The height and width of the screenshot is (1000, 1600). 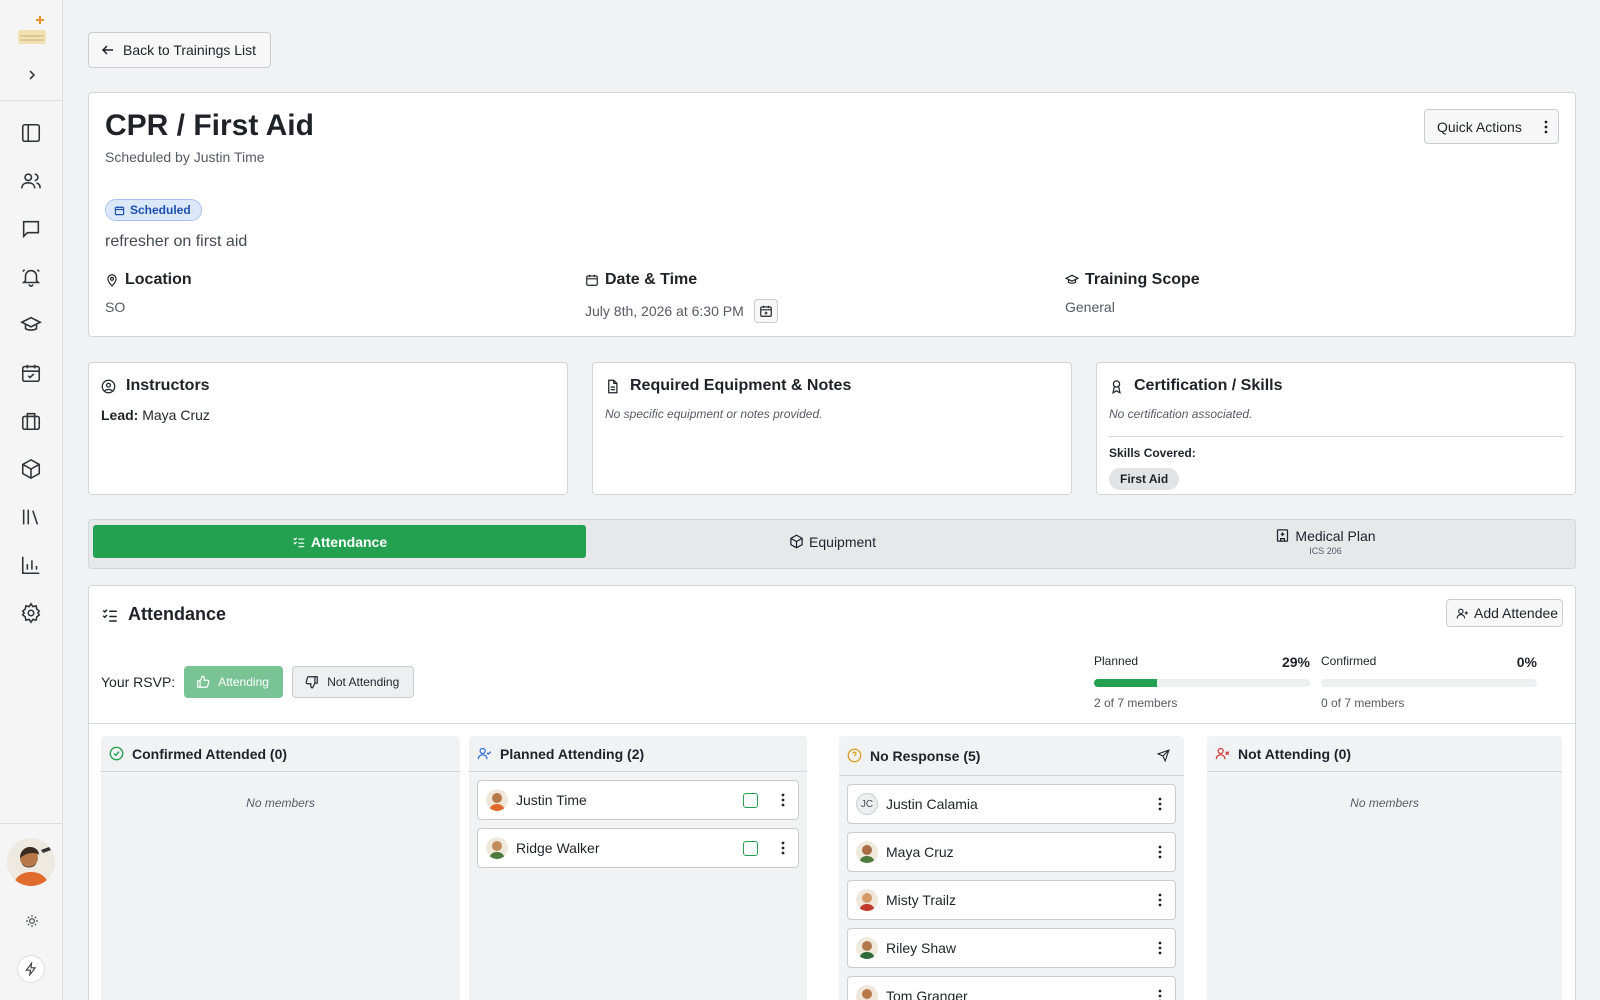 What do you see at coordinates (832, 723) in the screenshot?
I see `divider` at bounding box center [832, 723].